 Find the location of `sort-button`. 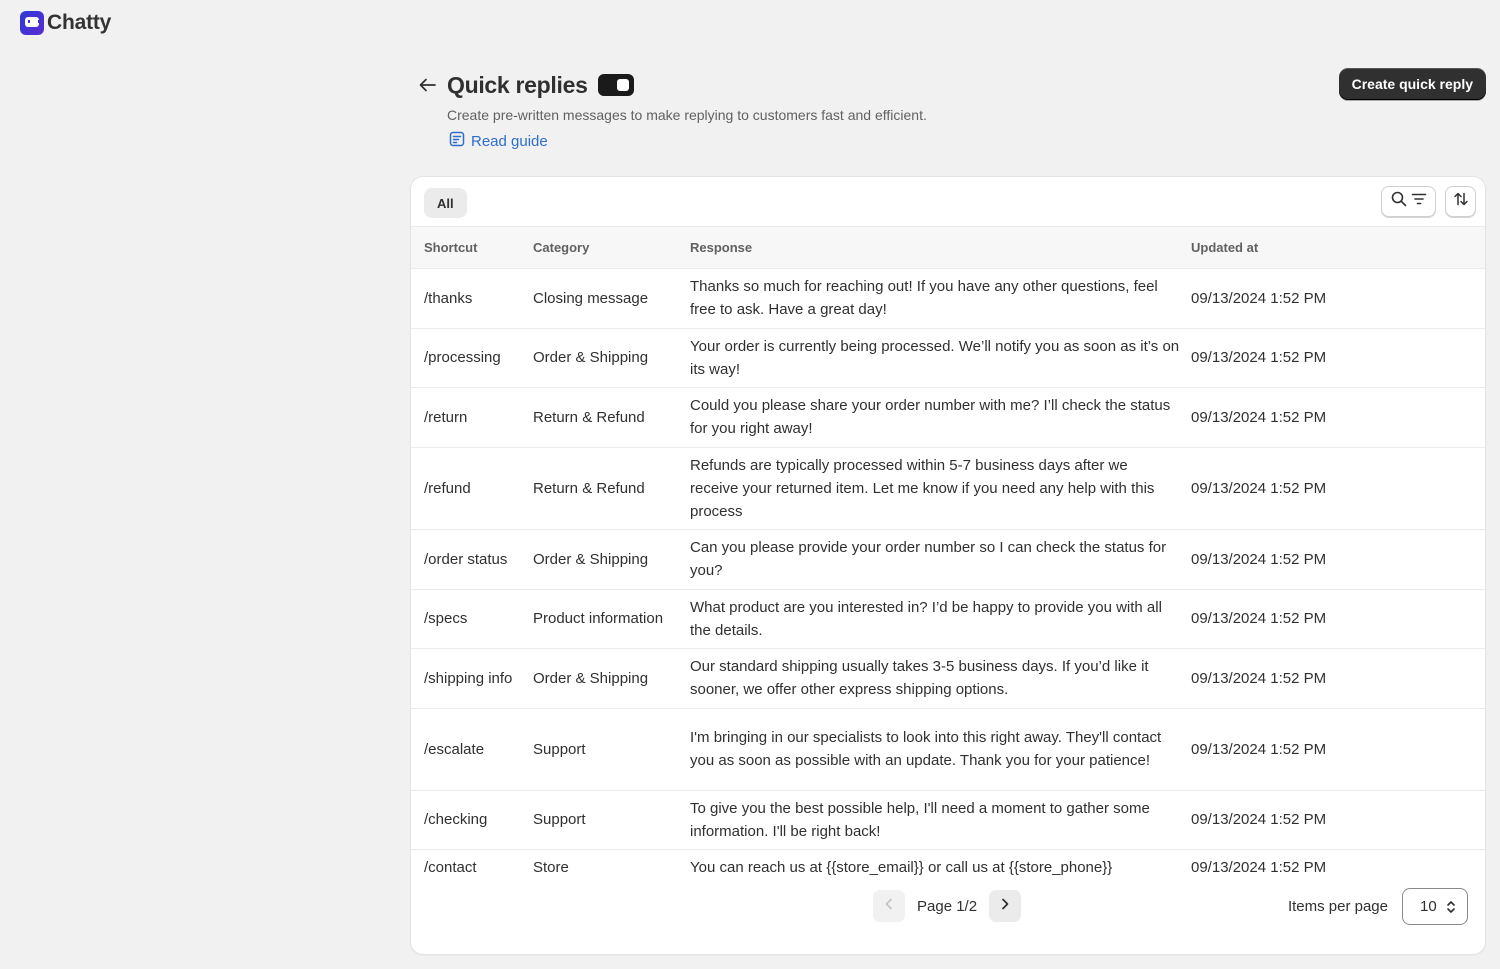

sort-button is located at coordinates (1460, 201).